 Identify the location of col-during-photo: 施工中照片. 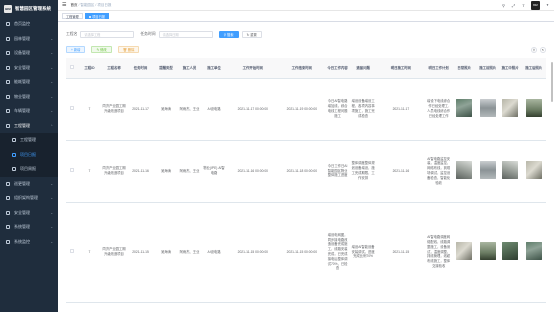
(510, 68).